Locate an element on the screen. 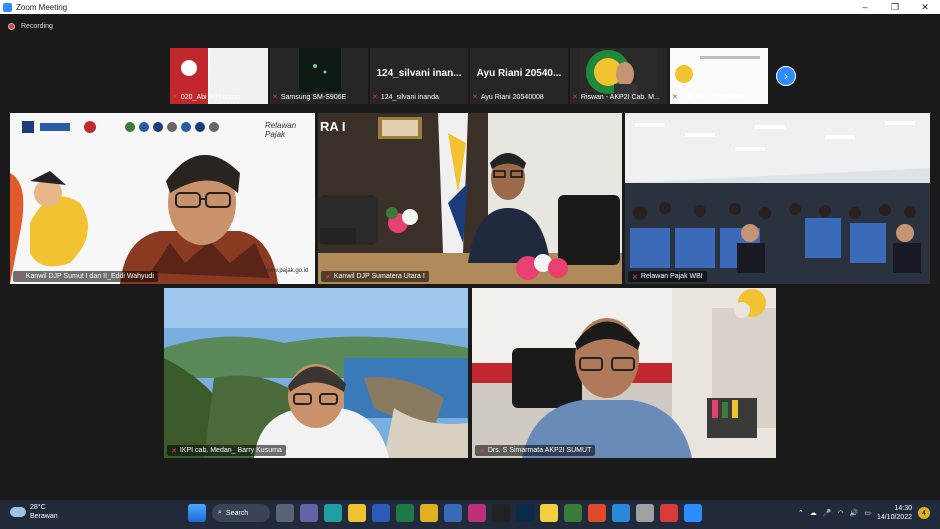 This screenshot has width=940, height=529. recording-dot-icon is located at coordinates (11, 26).